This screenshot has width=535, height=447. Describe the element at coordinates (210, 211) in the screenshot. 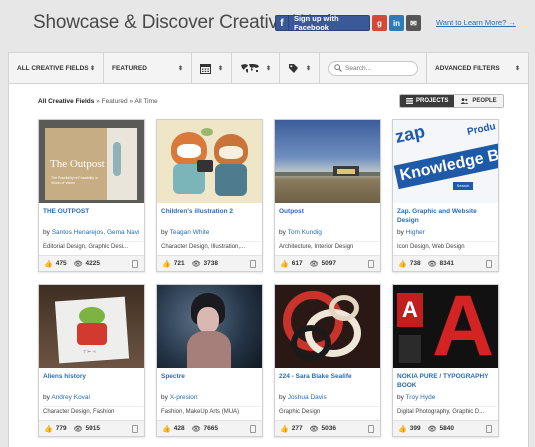

I see `project-title: Children's illustration 2` at that location.